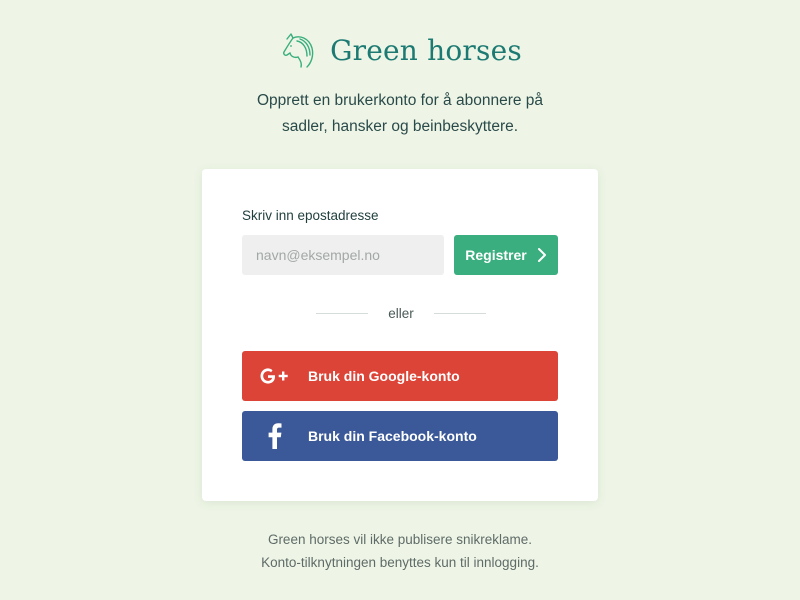  Describe the element at coordinates (426, 50) in the screenshot. I see `brand-title: Green horses` at that location.